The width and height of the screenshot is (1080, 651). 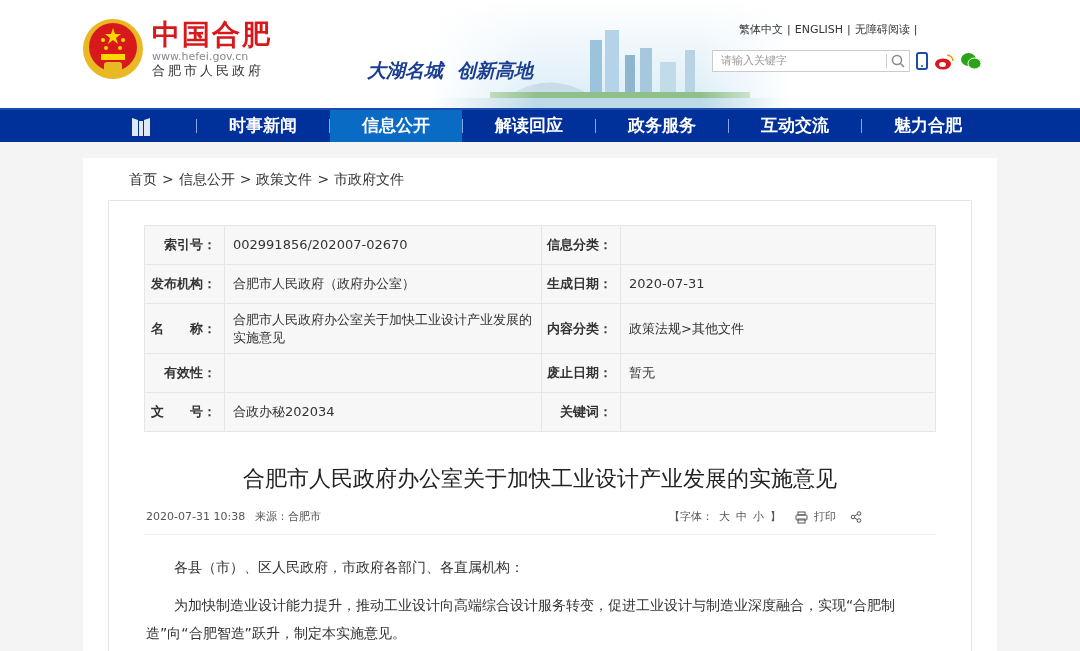 What do you see at coordinates (667, 284) in the screenshot?
I see `field-value: 2020-07-31` at bounding box center [667, 284].